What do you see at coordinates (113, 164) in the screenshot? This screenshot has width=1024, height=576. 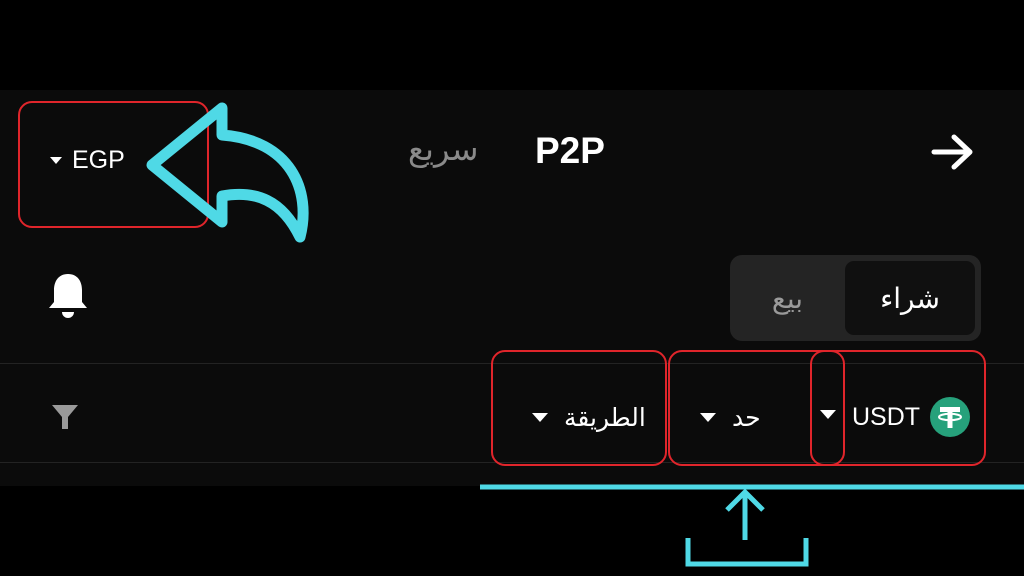 I see `annotation-box-currency` at bounding box center [113, 164].